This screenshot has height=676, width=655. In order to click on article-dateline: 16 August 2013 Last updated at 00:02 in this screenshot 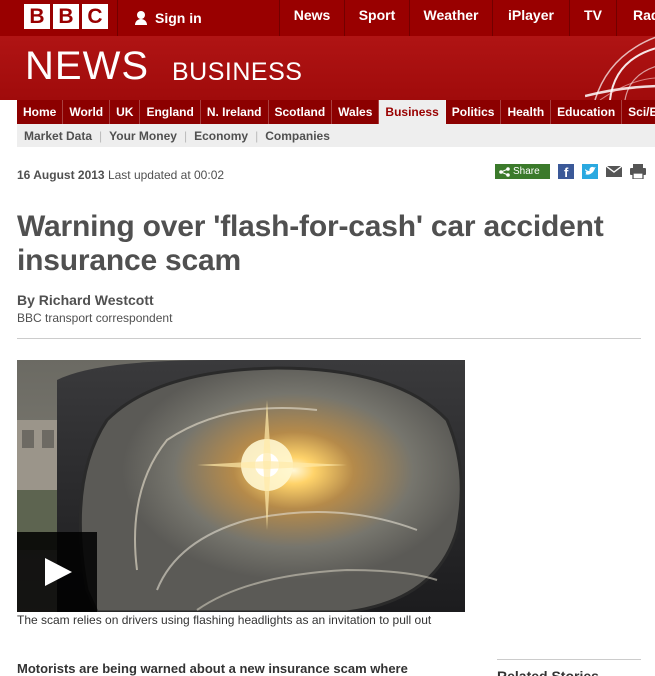, I will do `click(120, 175)`.